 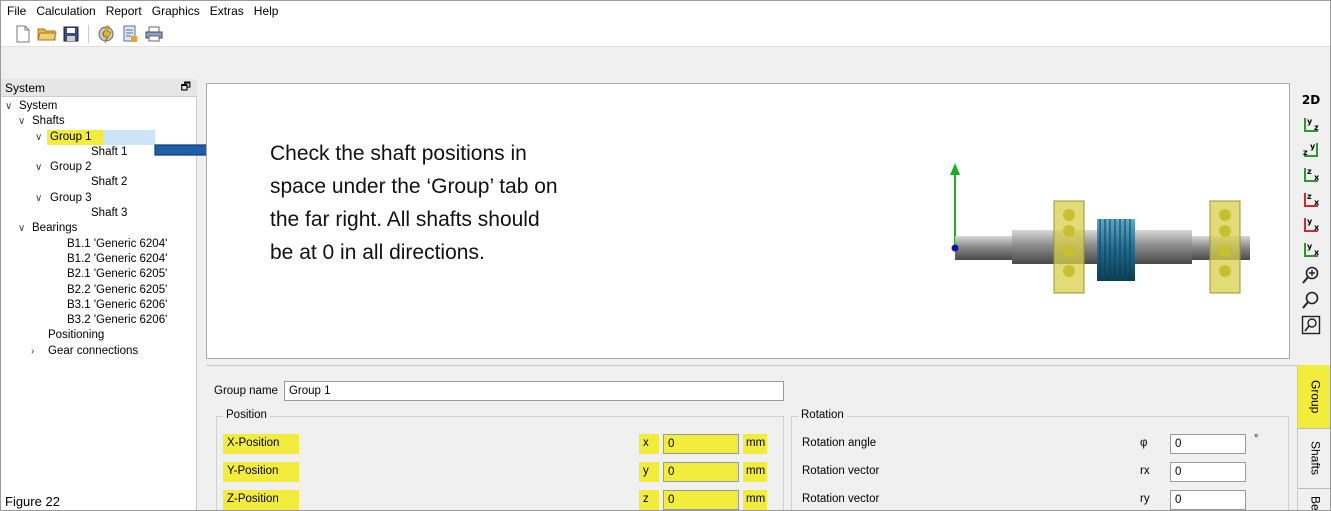 I want to click on z-position-label: Z-Position, so click(x=261, y=500).